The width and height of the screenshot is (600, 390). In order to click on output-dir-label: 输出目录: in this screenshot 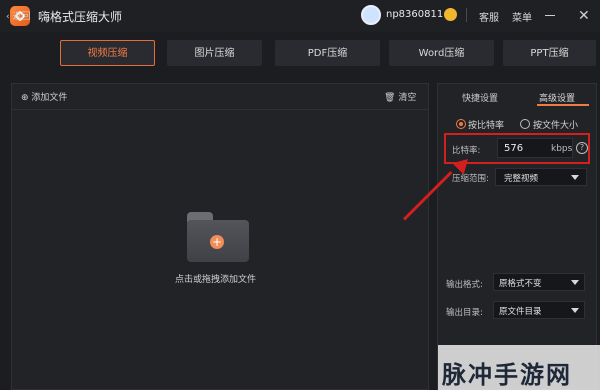, I will do `click(464, 313)`.